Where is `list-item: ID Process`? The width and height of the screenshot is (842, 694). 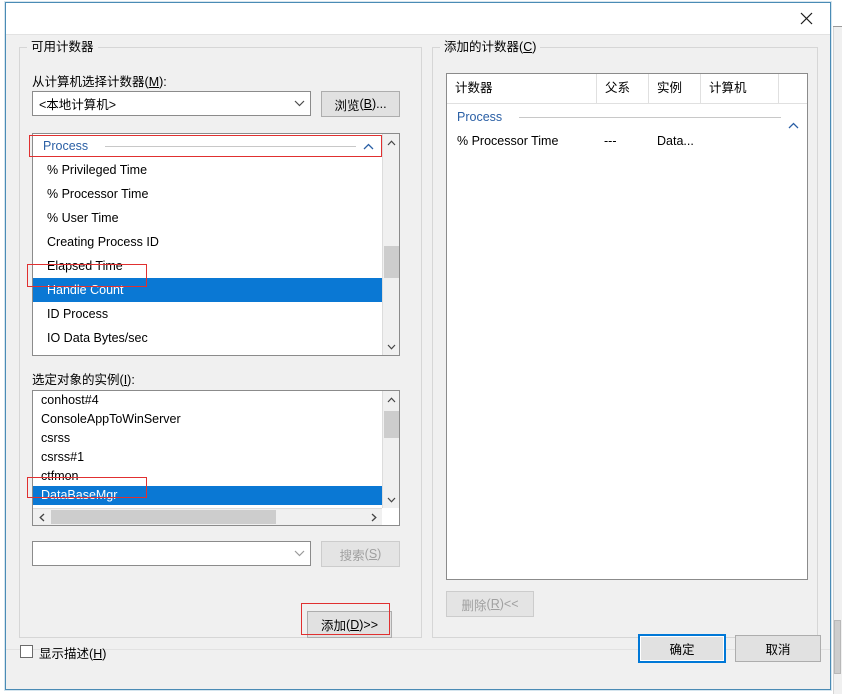
list-item: ID Process is located at coordinates (207, 314).